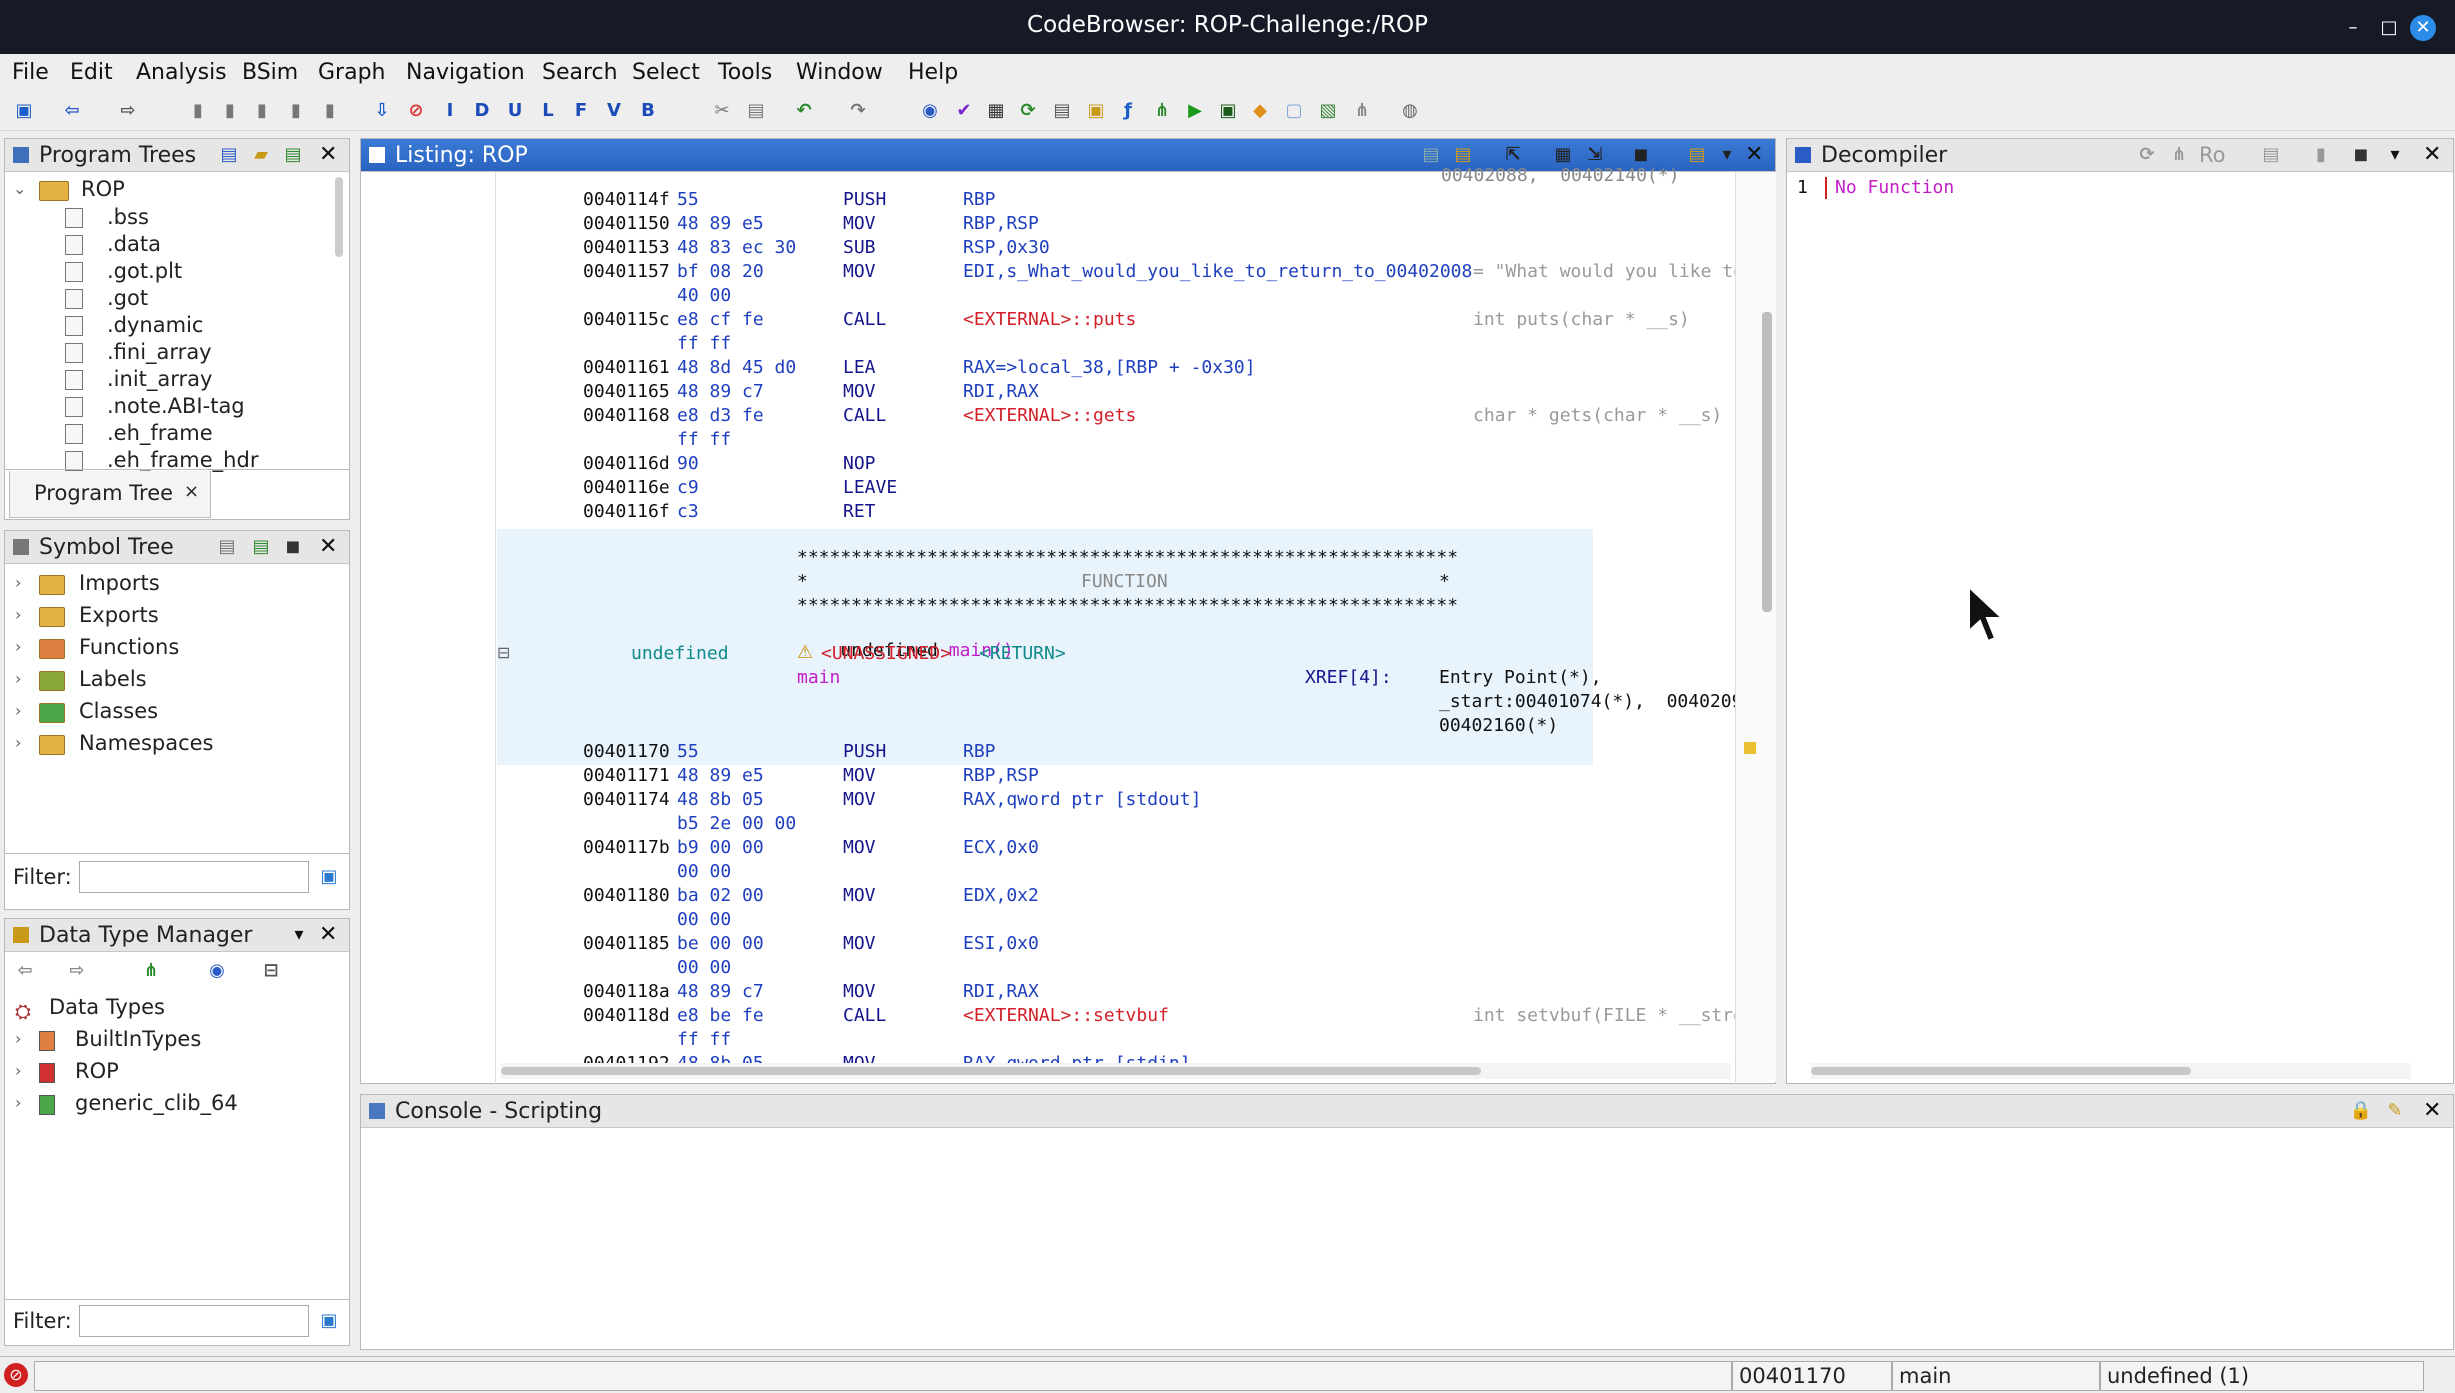 The height and width of the screenshot is (1393, 2455). I want to click on symbol-tree-item-imports: Imports, so click(119, 583).